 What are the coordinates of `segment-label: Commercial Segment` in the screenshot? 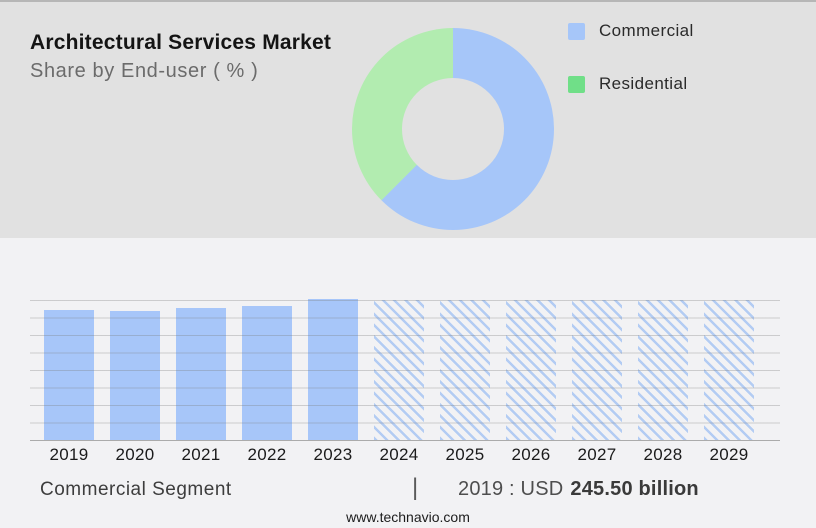 It's located at (136, 489).